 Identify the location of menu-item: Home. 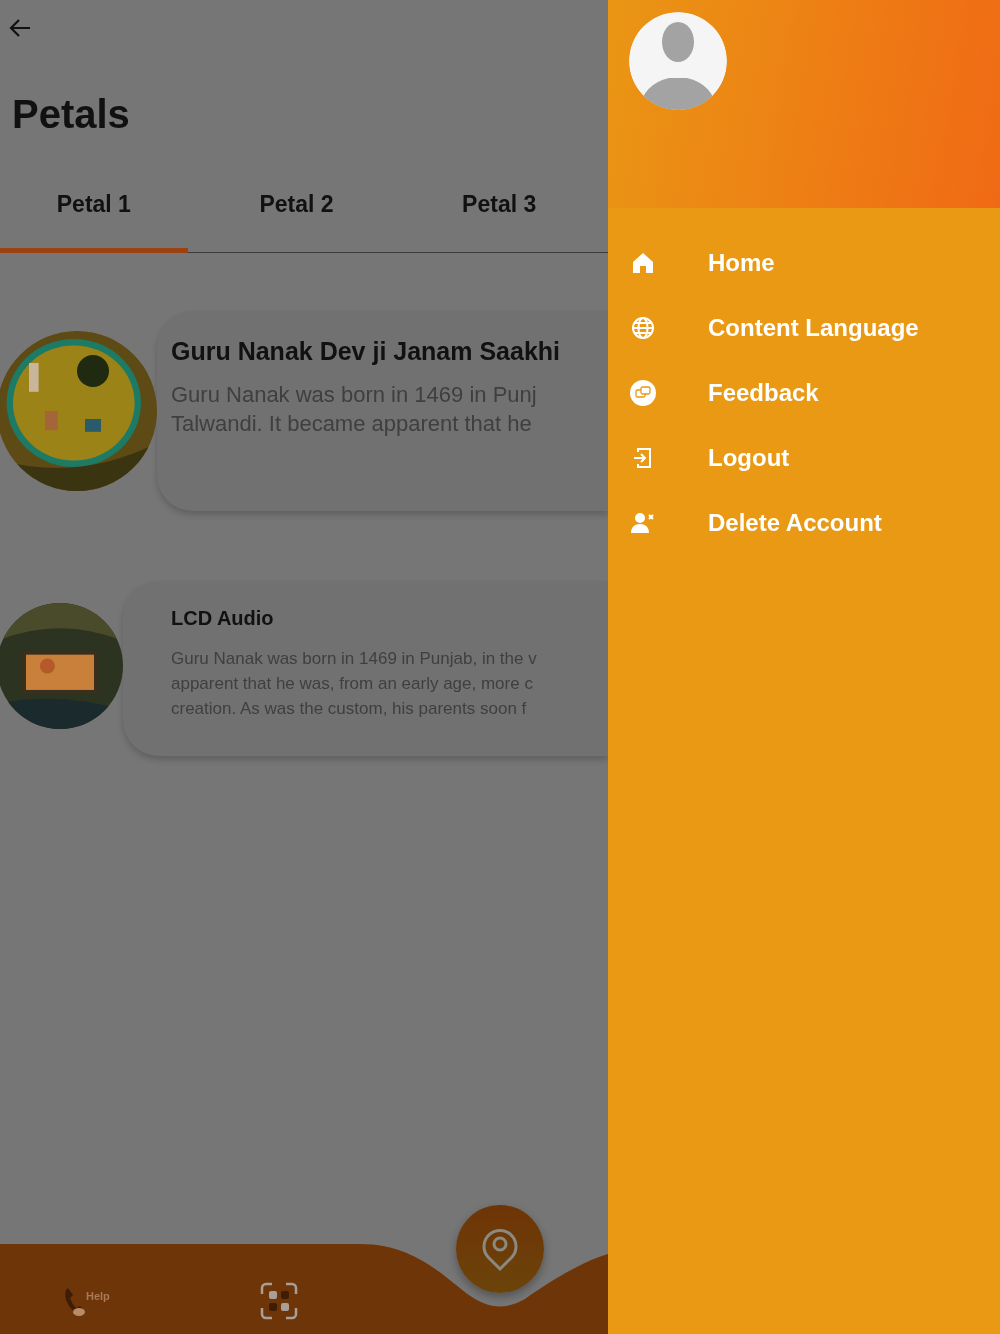
(804, 262).